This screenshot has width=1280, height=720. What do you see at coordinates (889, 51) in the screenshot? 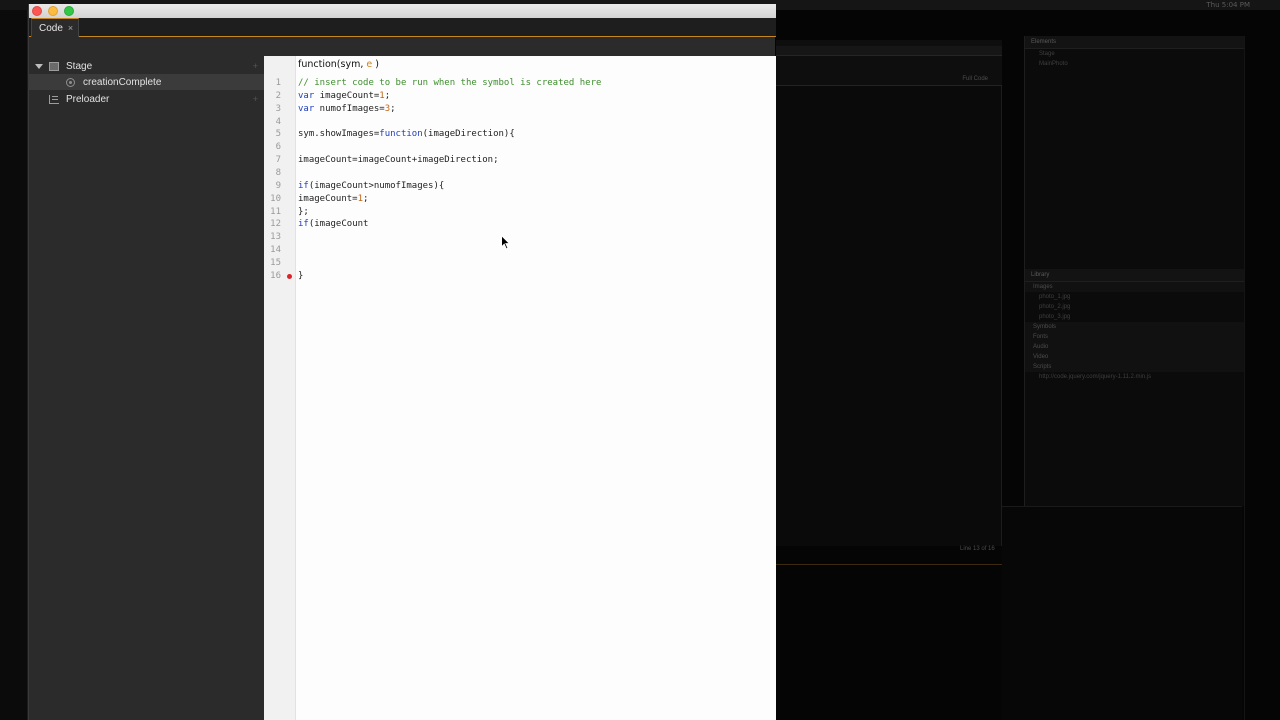
I see `timeline-ruler` at bounding box center [889, 51].